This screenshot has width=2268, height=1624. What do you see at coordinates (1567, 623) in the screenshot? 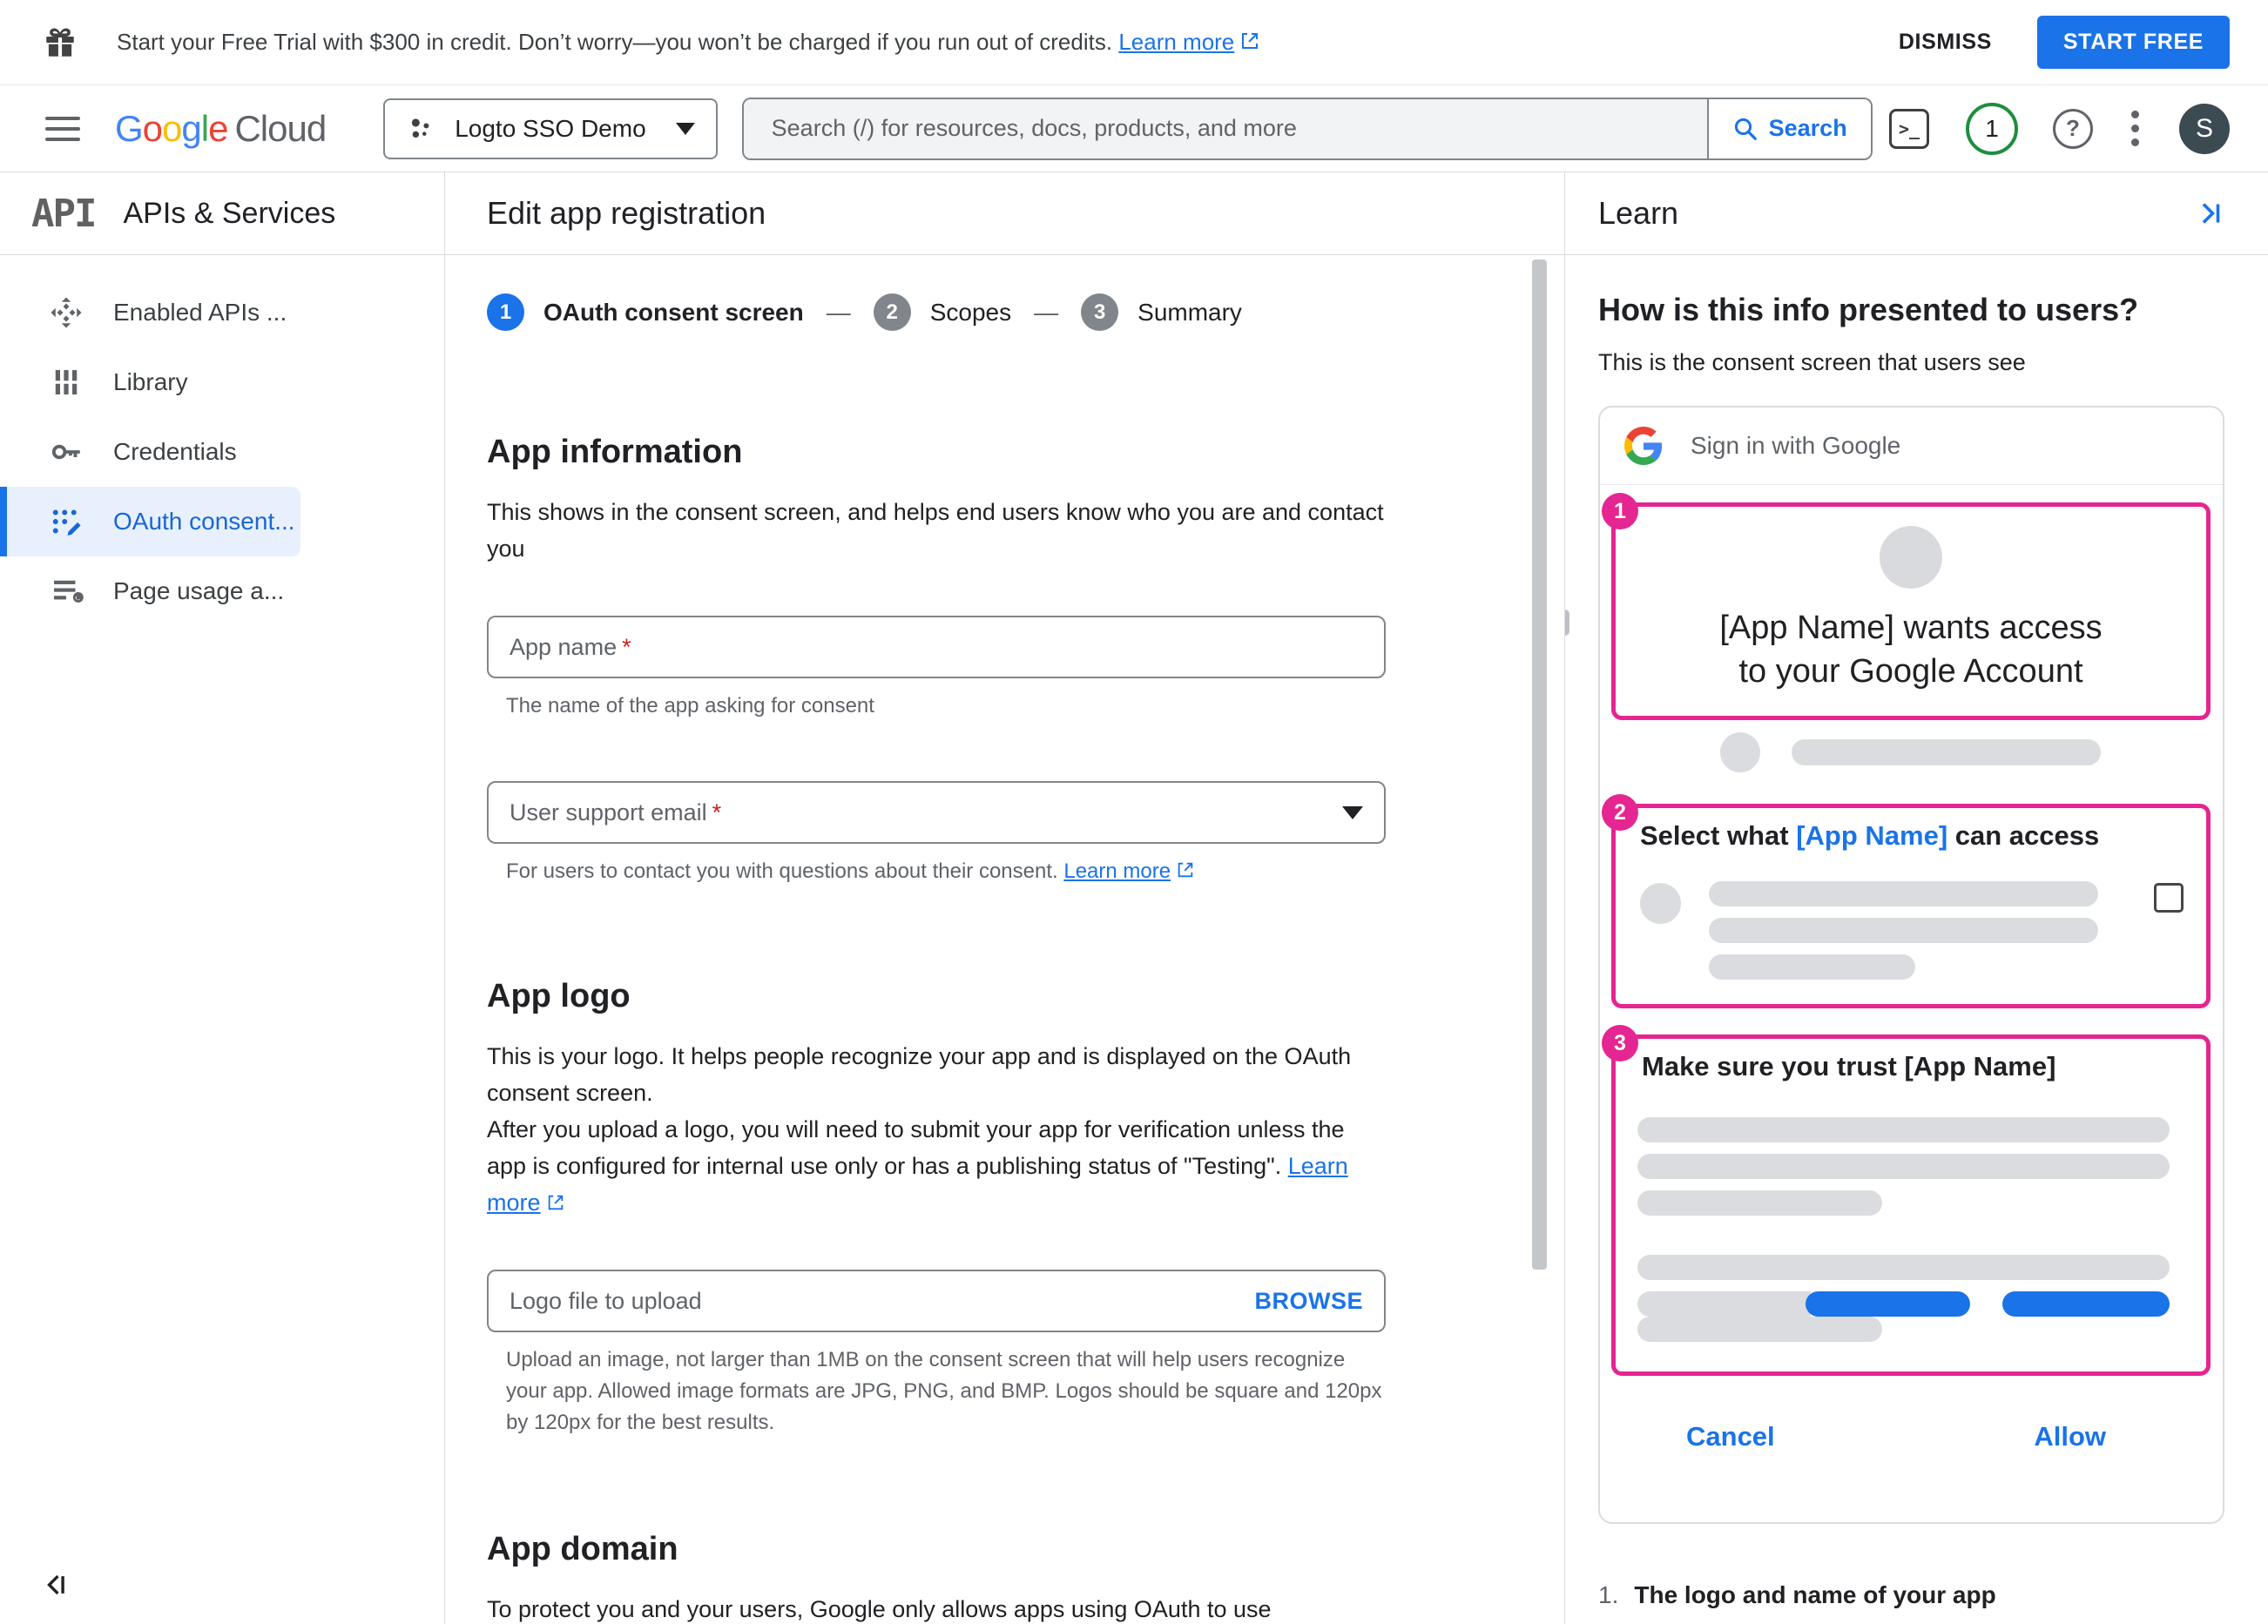
I see `panel-resize-handle` at bounding box center [1567, 623].